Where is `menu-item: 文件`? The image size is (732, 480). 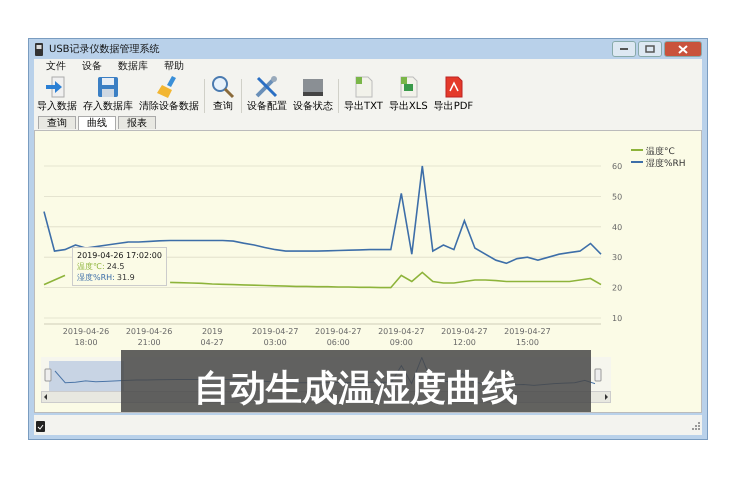 menu-item: 文件 is located at coordinates (56, 66).